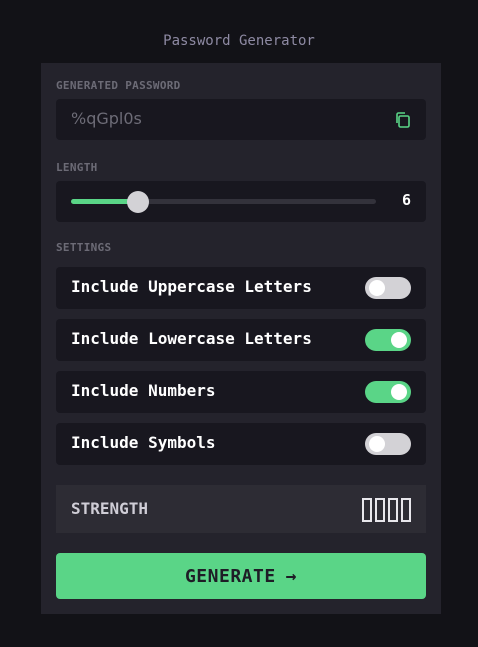 This screenshot has width=478, height=647. What do you see at coordinates (241, 509) in the screenshot?
I see `strength-meter: STRENGTH` at bounding box center [241, 509].